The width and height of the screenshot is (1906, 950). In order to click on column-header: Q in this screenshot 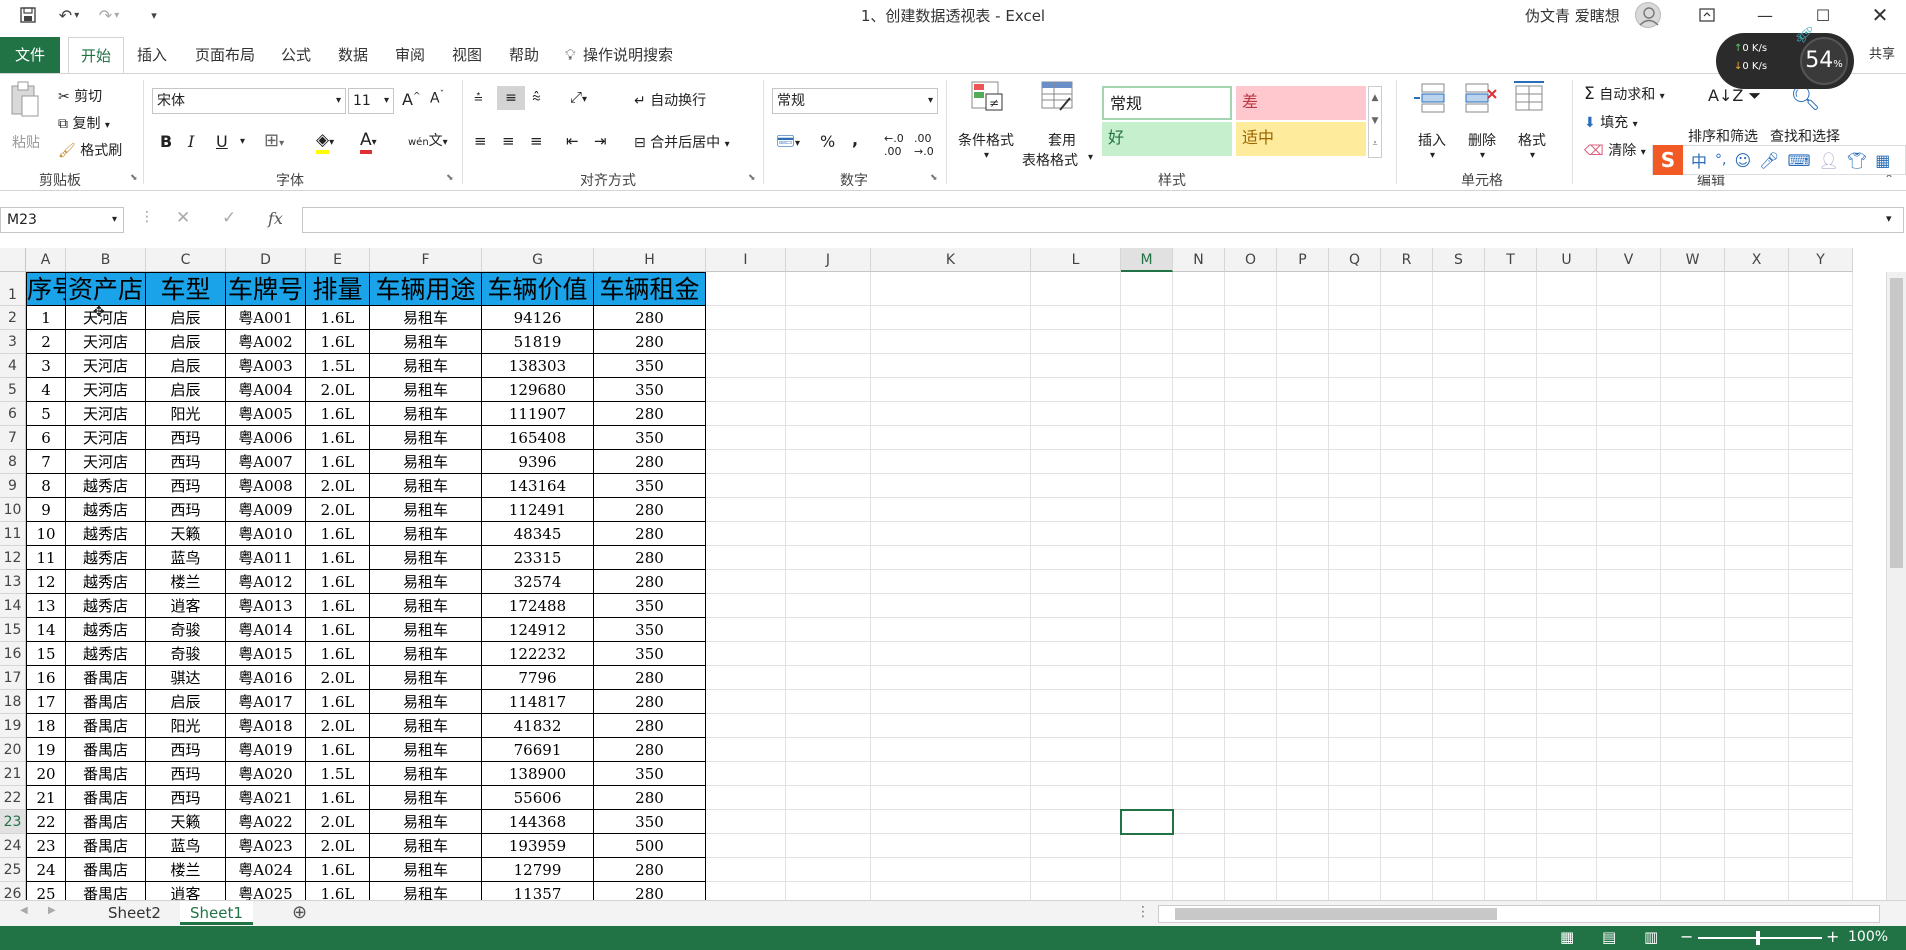, I will do `click(1355, 260)`.